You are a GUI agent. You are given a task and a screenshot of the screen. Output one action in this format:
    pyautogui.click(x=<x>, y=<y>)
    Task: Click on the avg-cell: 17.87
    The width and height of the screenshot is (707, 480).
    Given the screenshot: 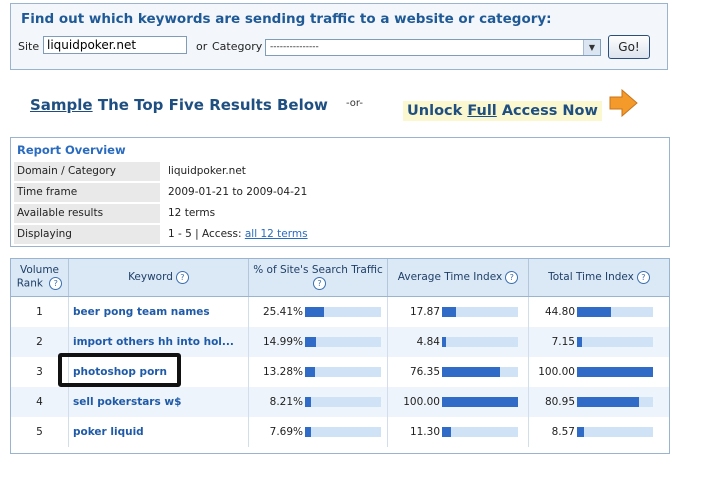 What is the action you would take?
    pyautogui.click(x=458, y=312)
    